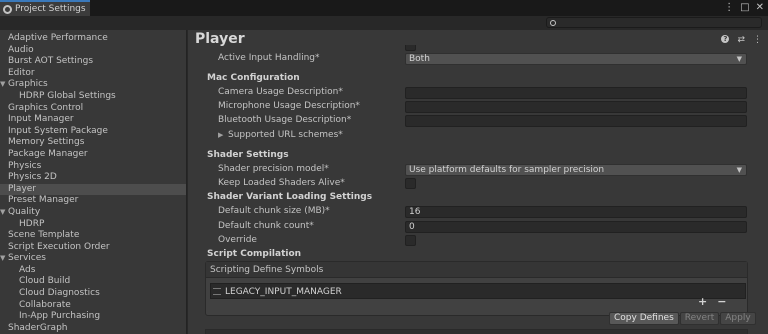 This screenshot has width=768, height=334. I want to click on header-icons: ? ⇄ ⋮, so click(741, 40).